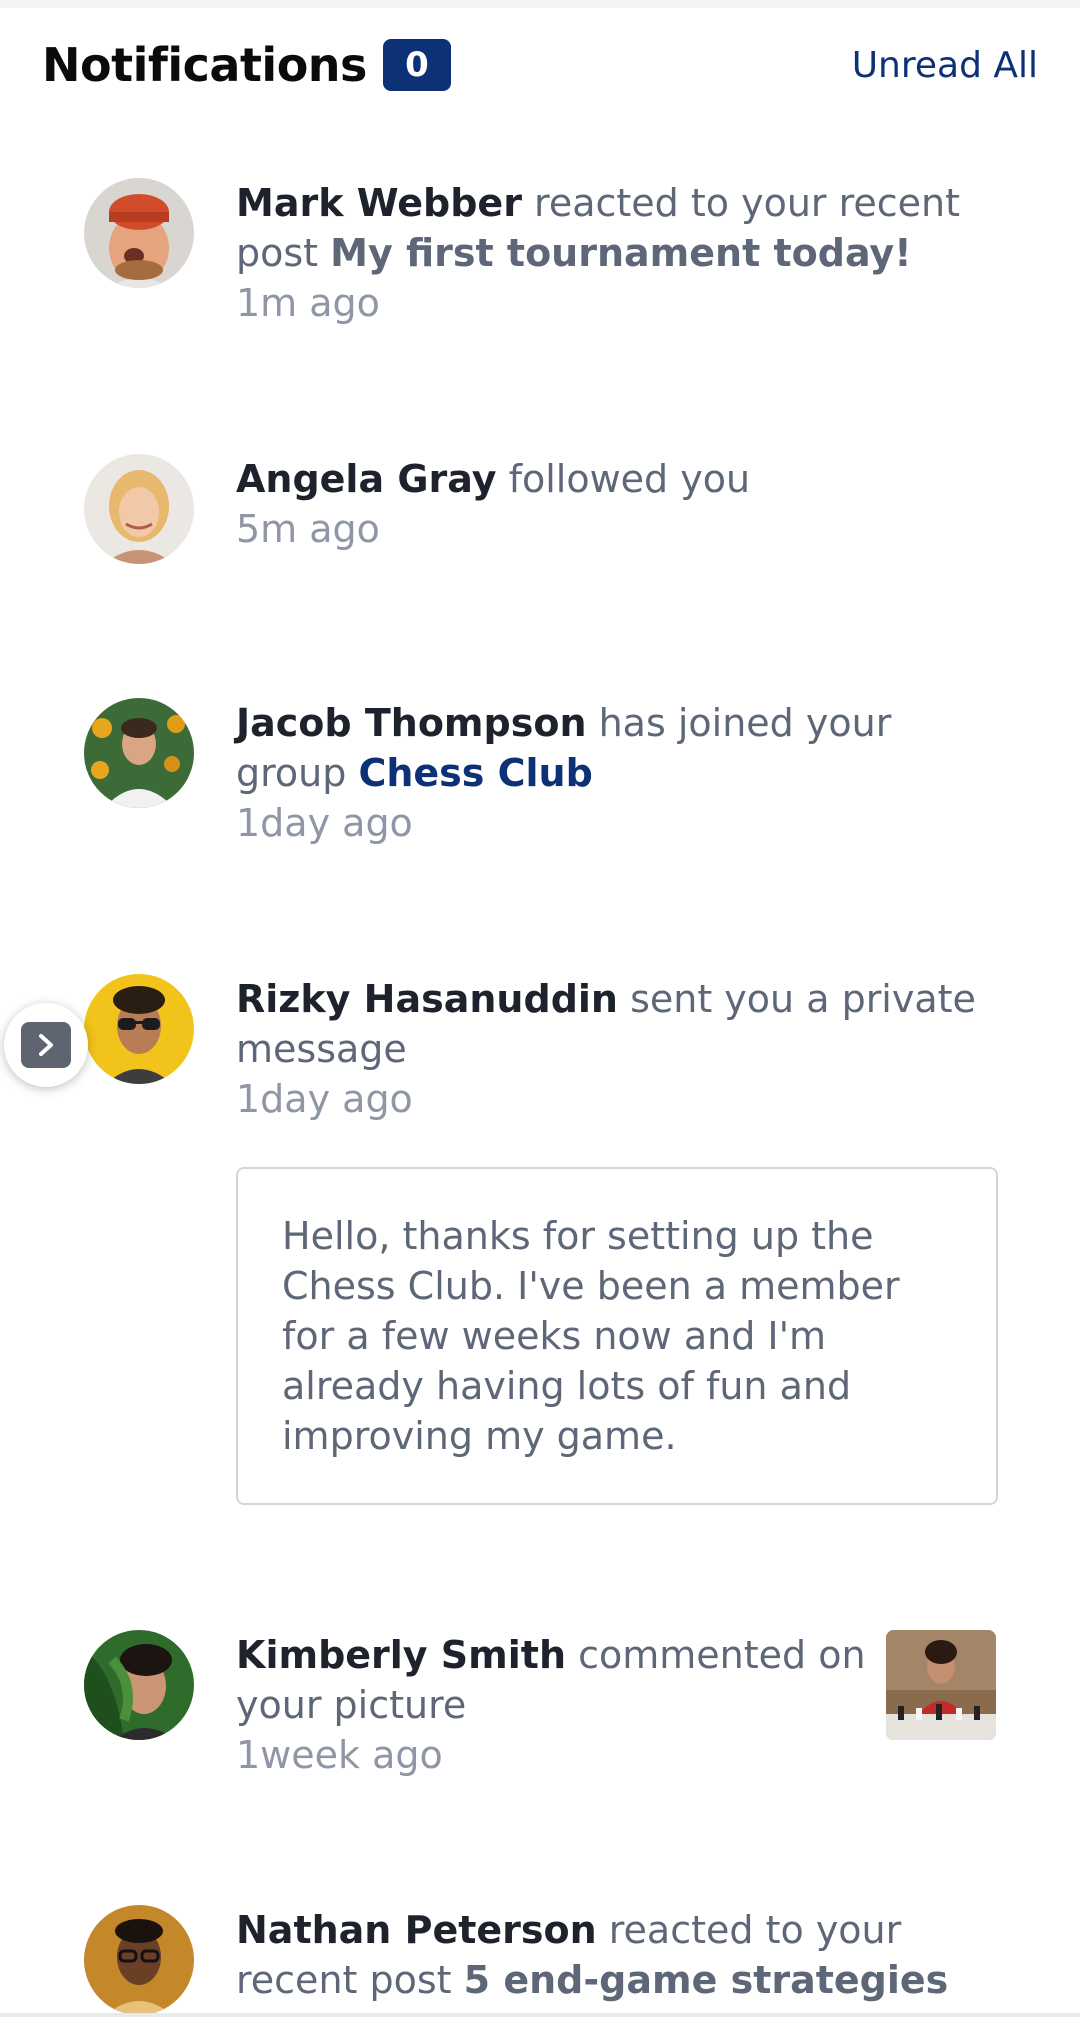 The width and height of the screenshot is (1080, 2017). What do you see at coordinates (411, 723) in the screenshot?
I see `user-name: Jacob Thompson` at bounding box center [411, 723].